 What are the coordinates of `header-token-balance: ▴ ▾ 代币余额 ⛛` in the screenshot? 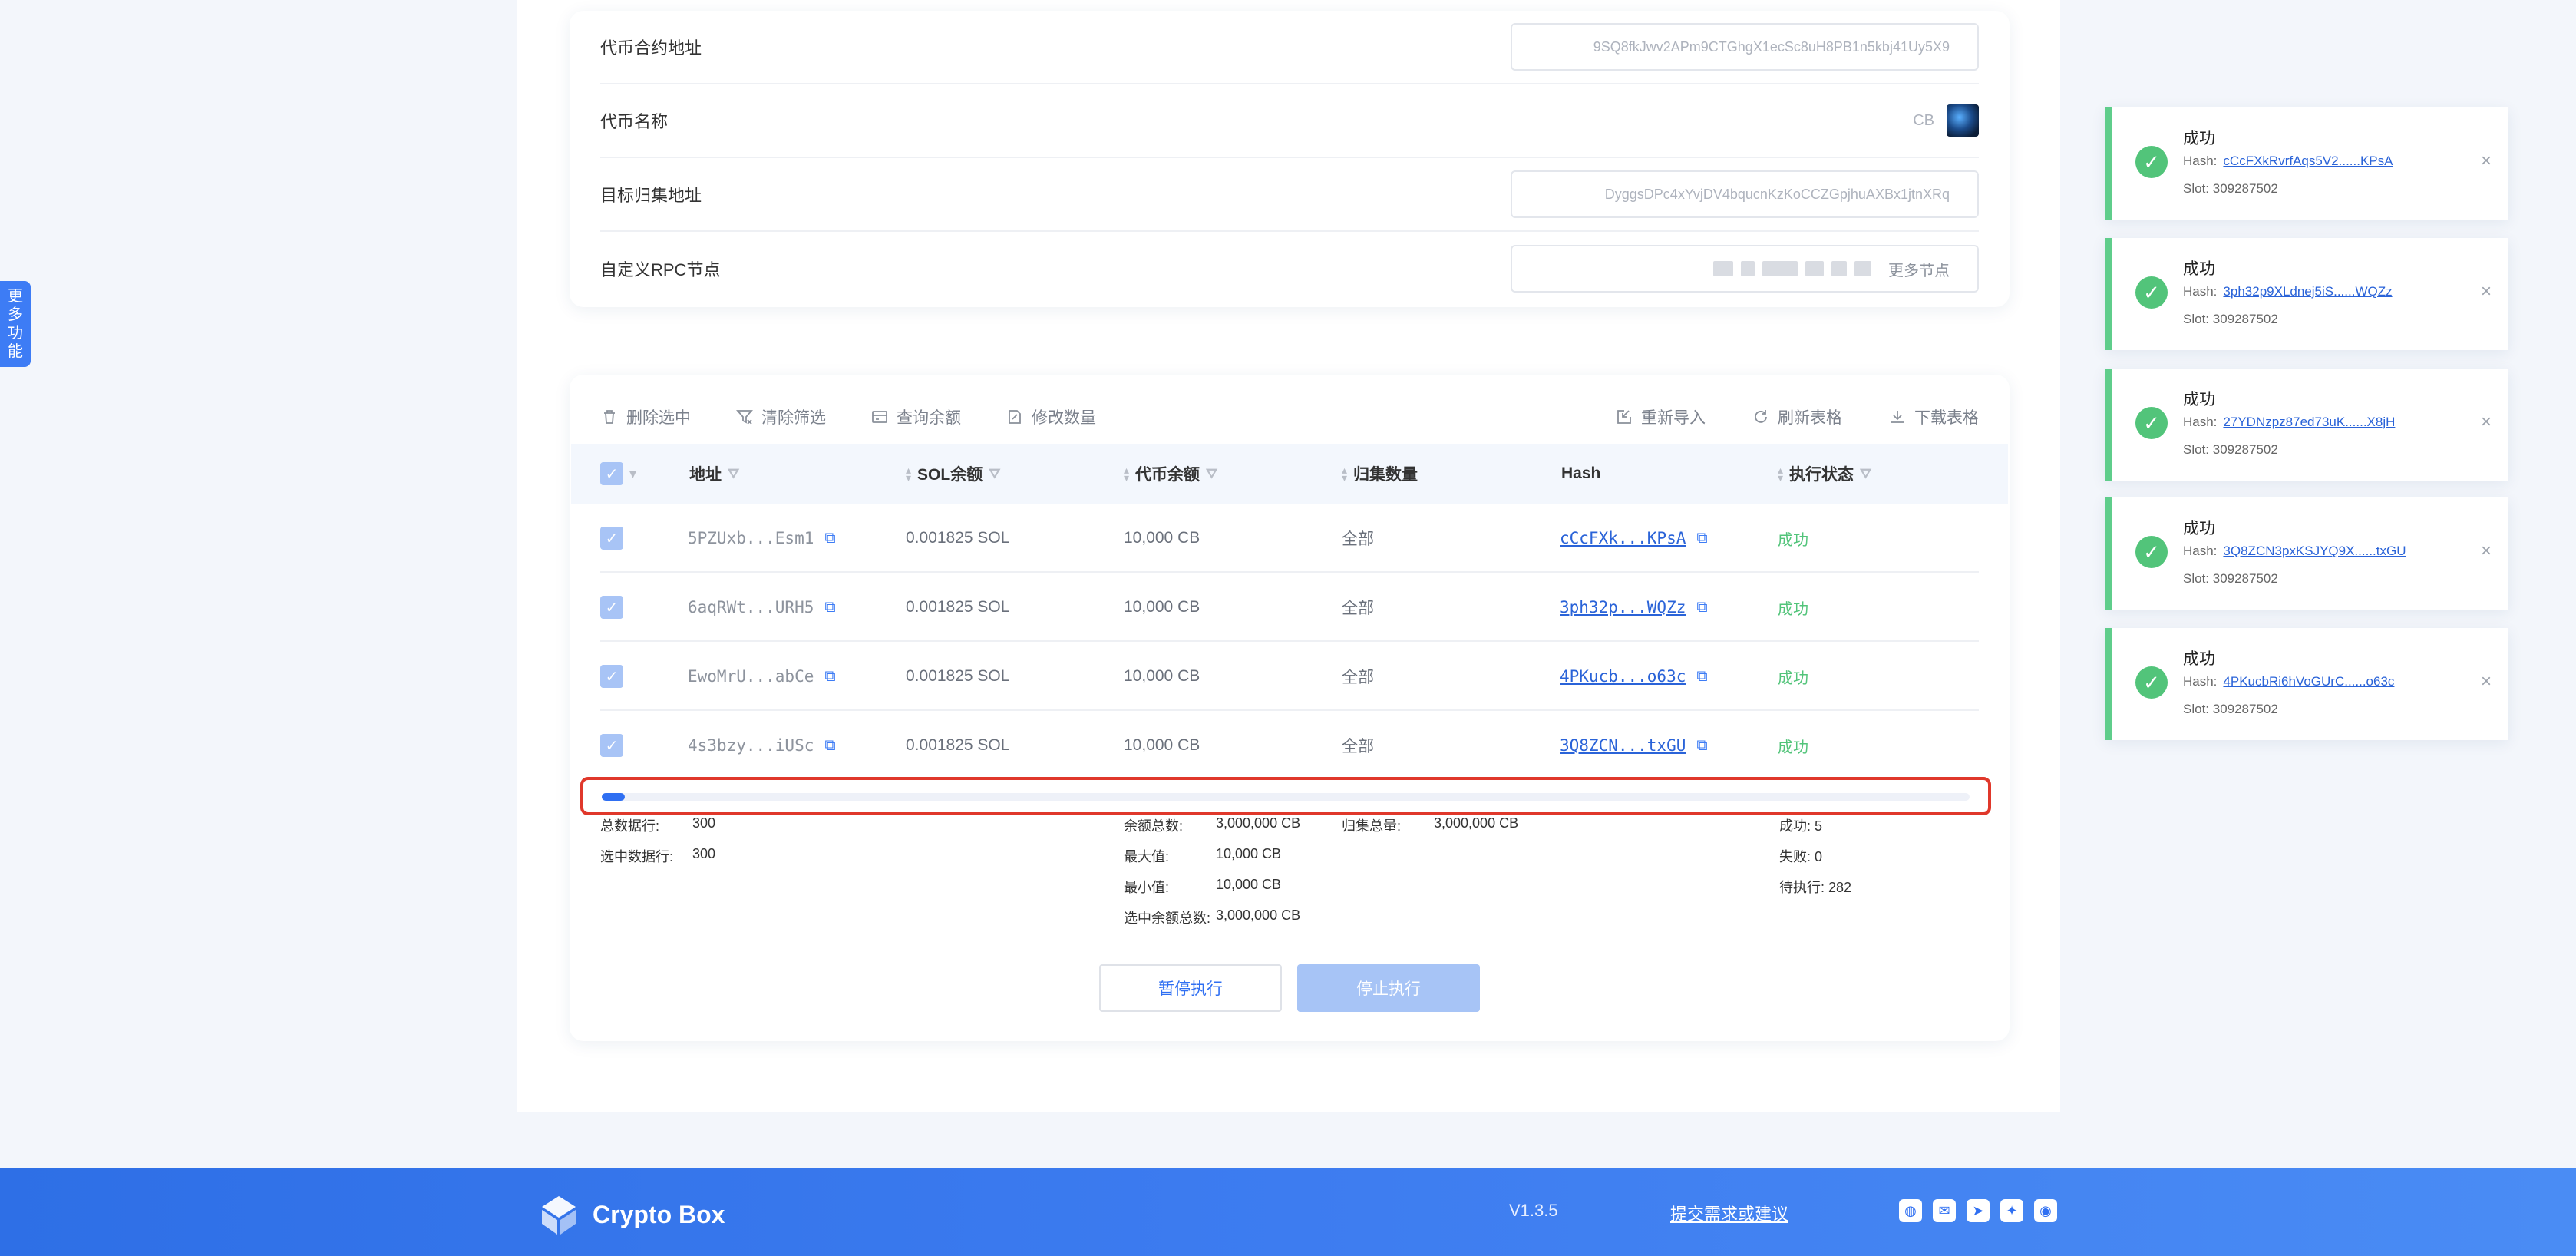 It's located at (1170, 473).